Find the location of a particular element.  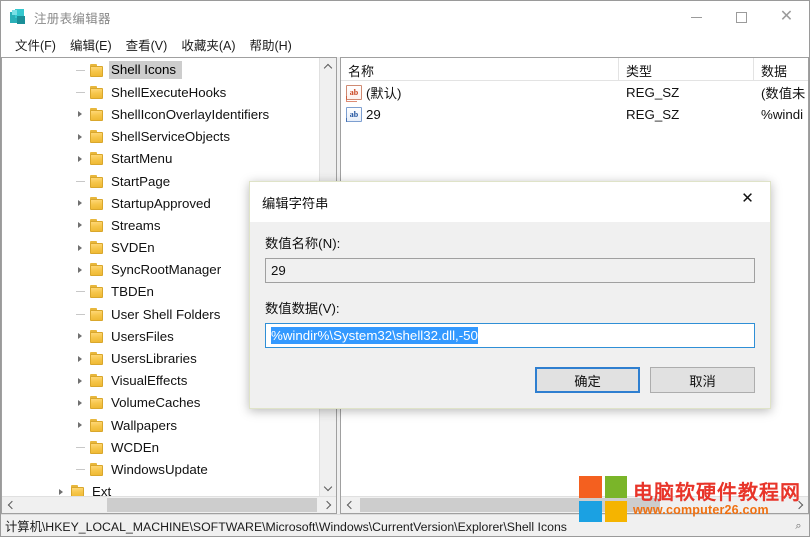

tree-item: ShellServiceObjects is located at coordinates (160, 137).